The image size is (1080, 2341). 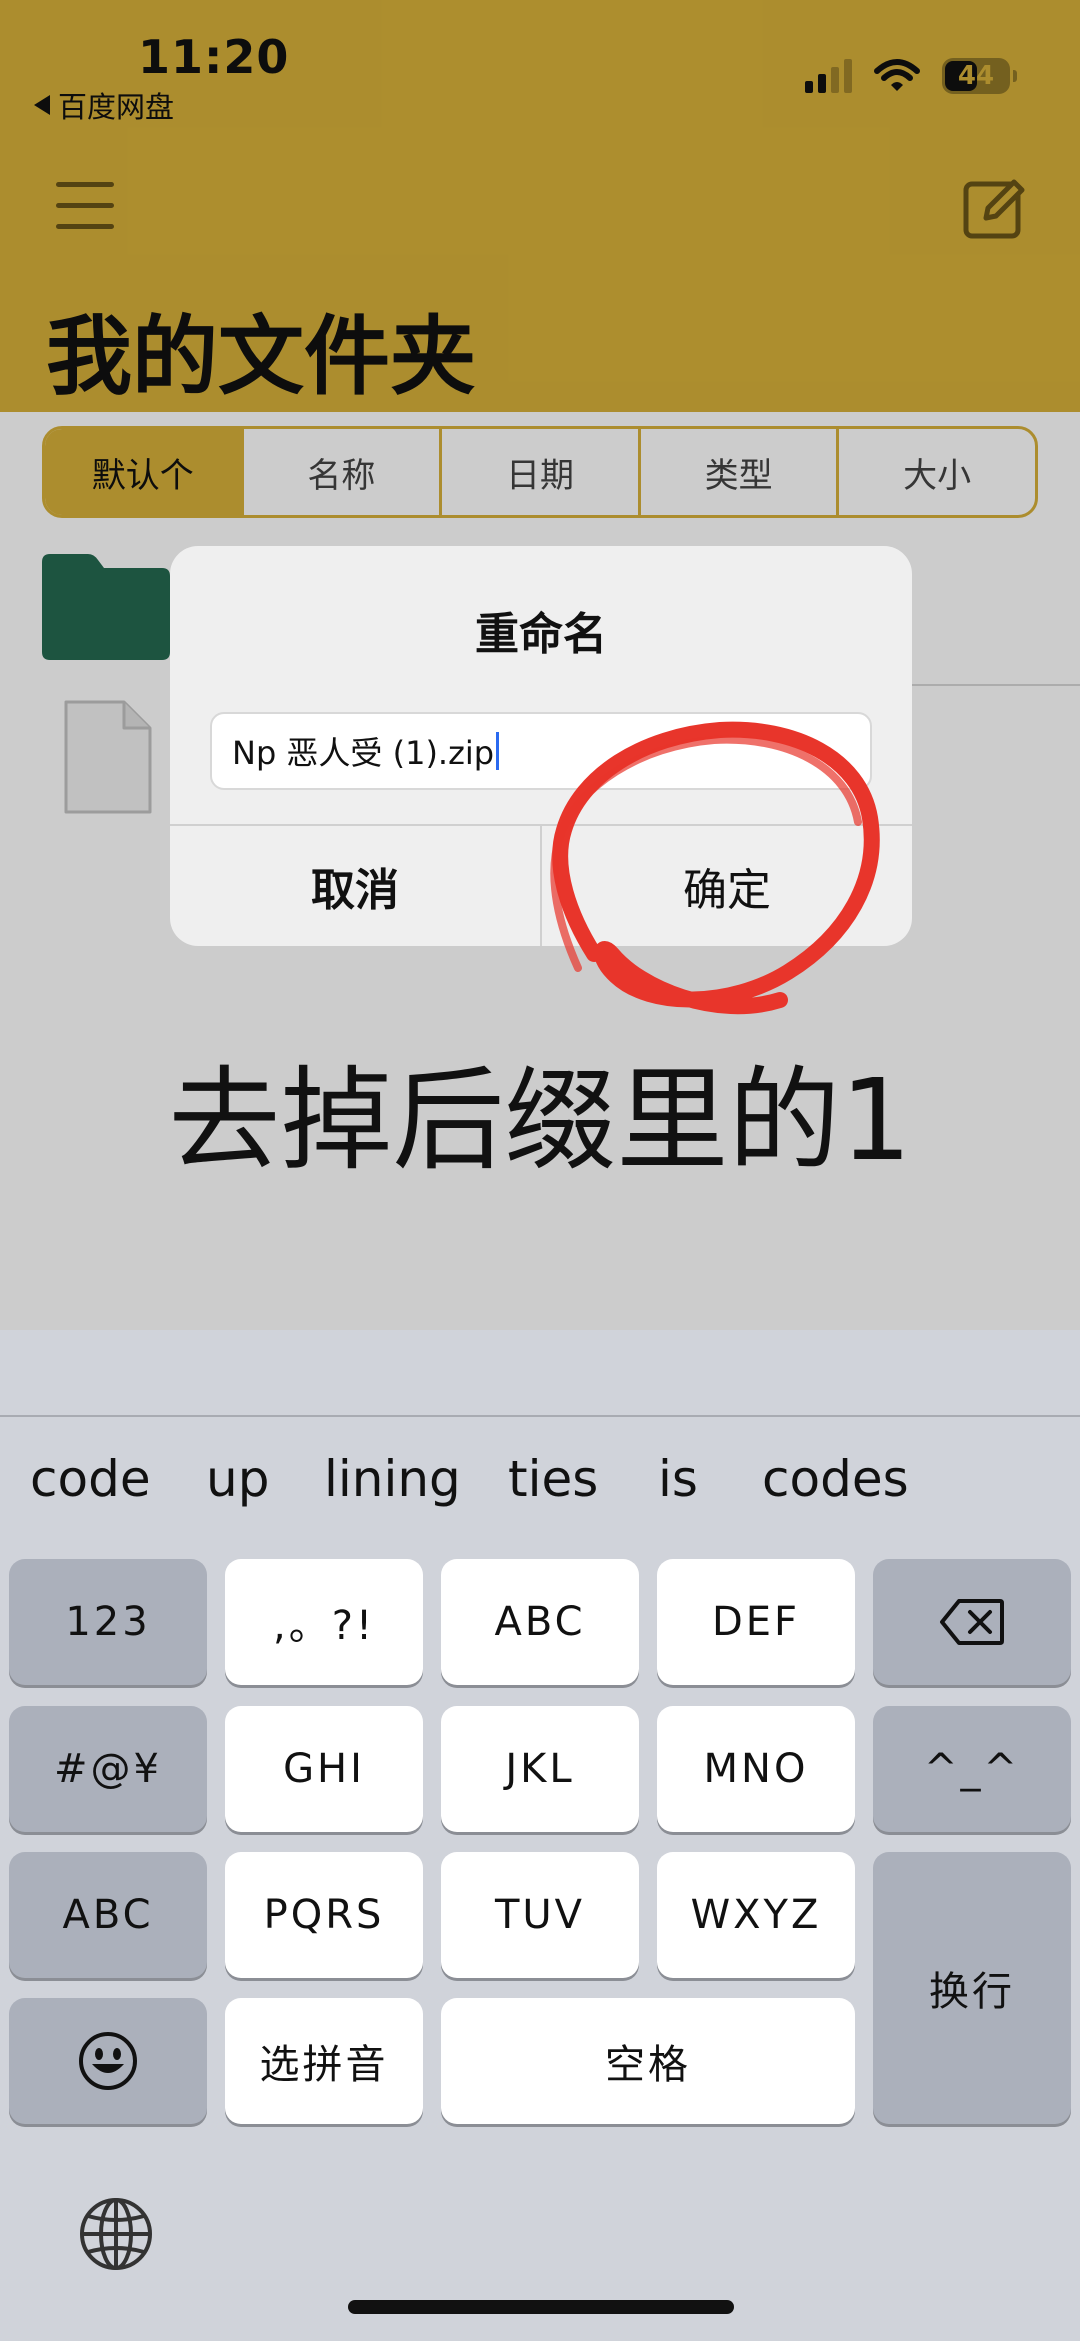 I want to click on key-jkl: JKL, so click(x=540, y=1769).